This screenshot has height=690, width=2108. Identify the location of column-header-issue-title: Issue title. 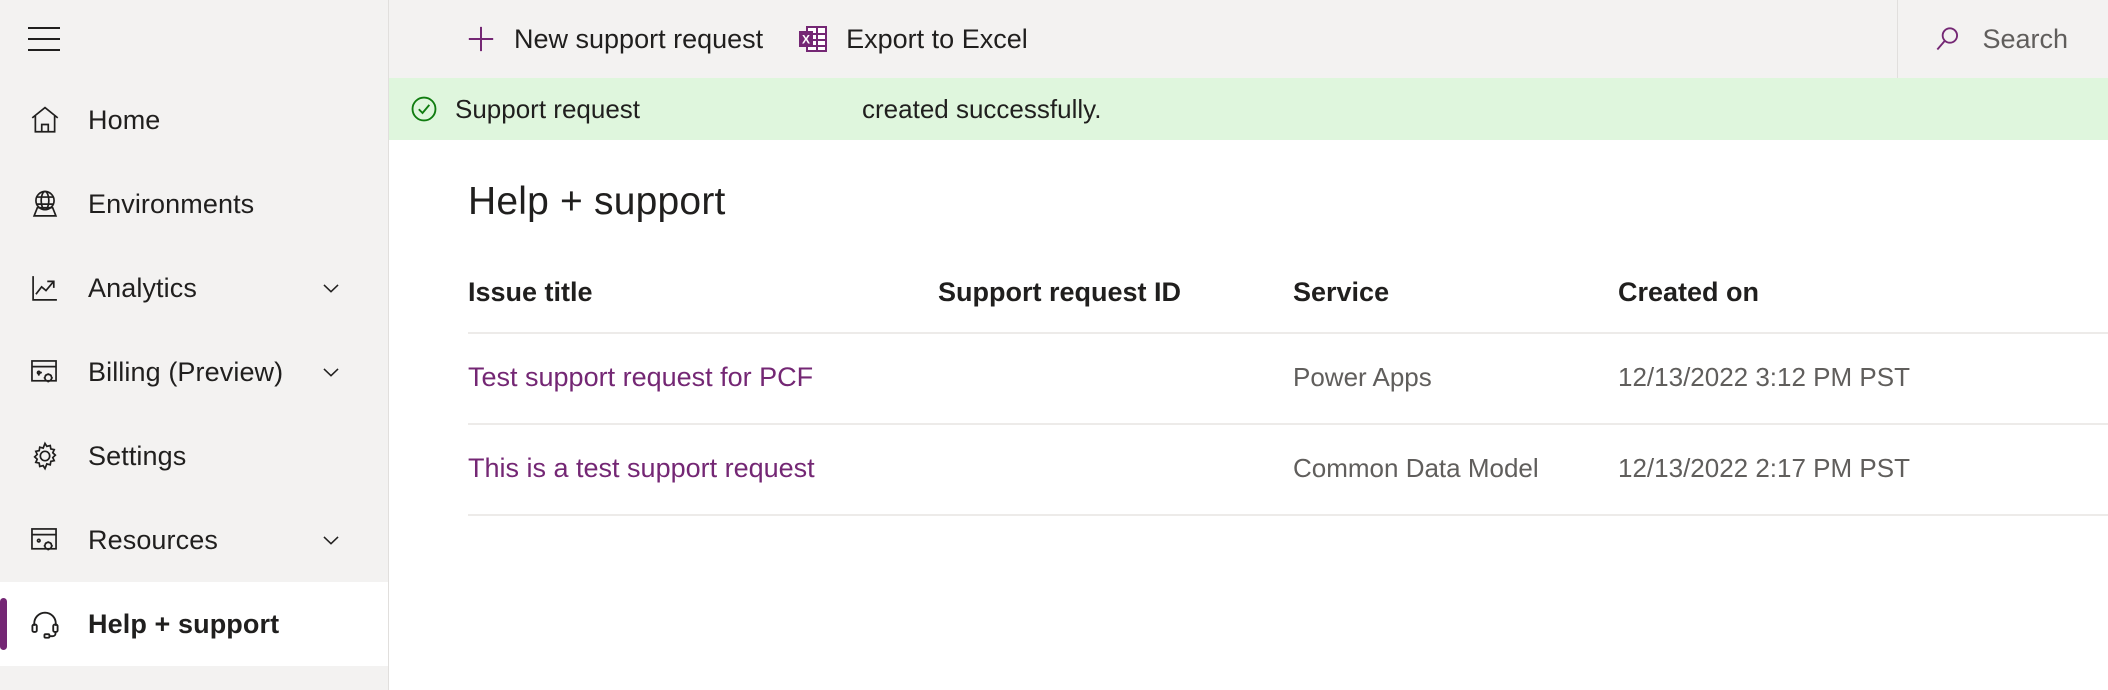
(703, 305).